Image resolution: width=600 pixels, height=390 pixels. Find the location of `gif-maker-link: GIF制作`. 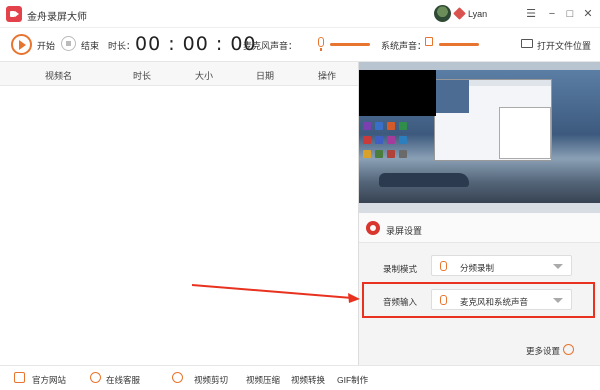

gif-maker-link: GIF制作 is located at coordinates (352, 380).